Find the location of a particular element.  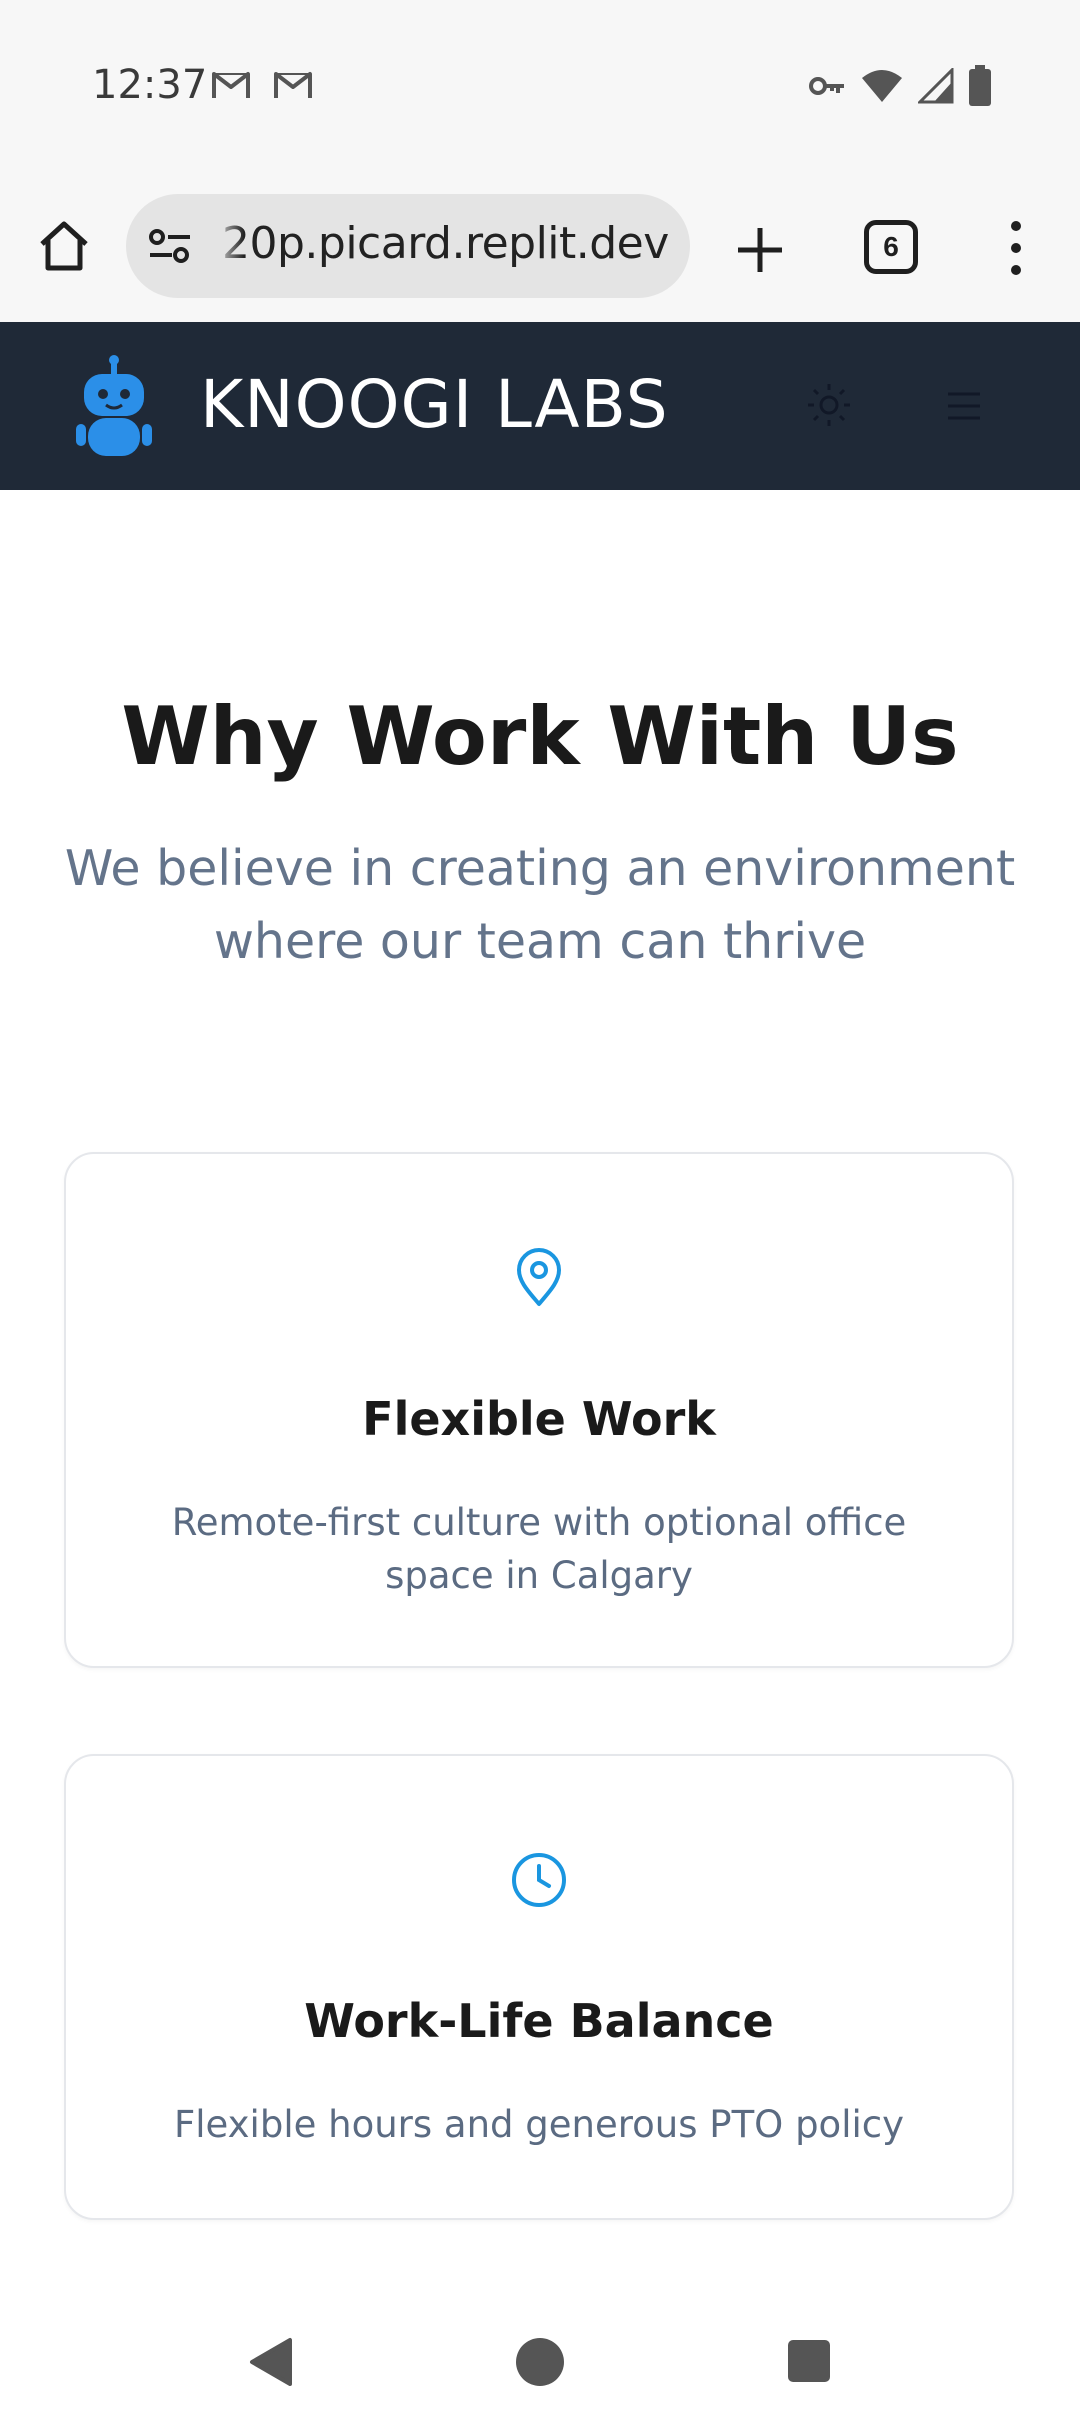

card-title: Flexible Work is located at coordinates (539, 1419).